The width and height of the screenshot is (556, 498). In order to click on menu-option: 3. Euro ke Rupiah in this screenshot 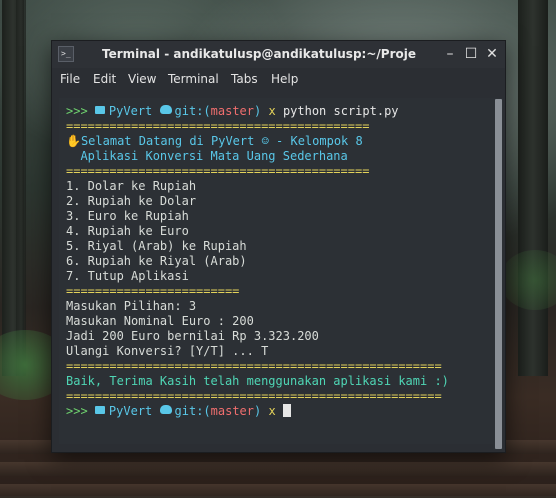, I will do `click(127, 216)`.